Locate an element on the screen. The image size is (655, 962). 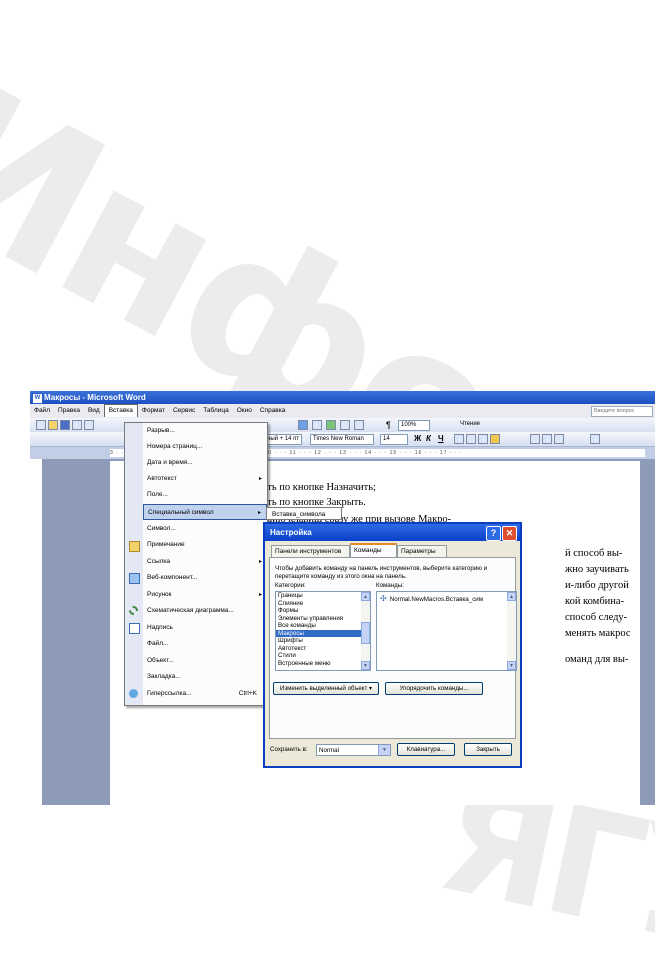
font-combo: Times New Roman is located at coordinates (342, 439).